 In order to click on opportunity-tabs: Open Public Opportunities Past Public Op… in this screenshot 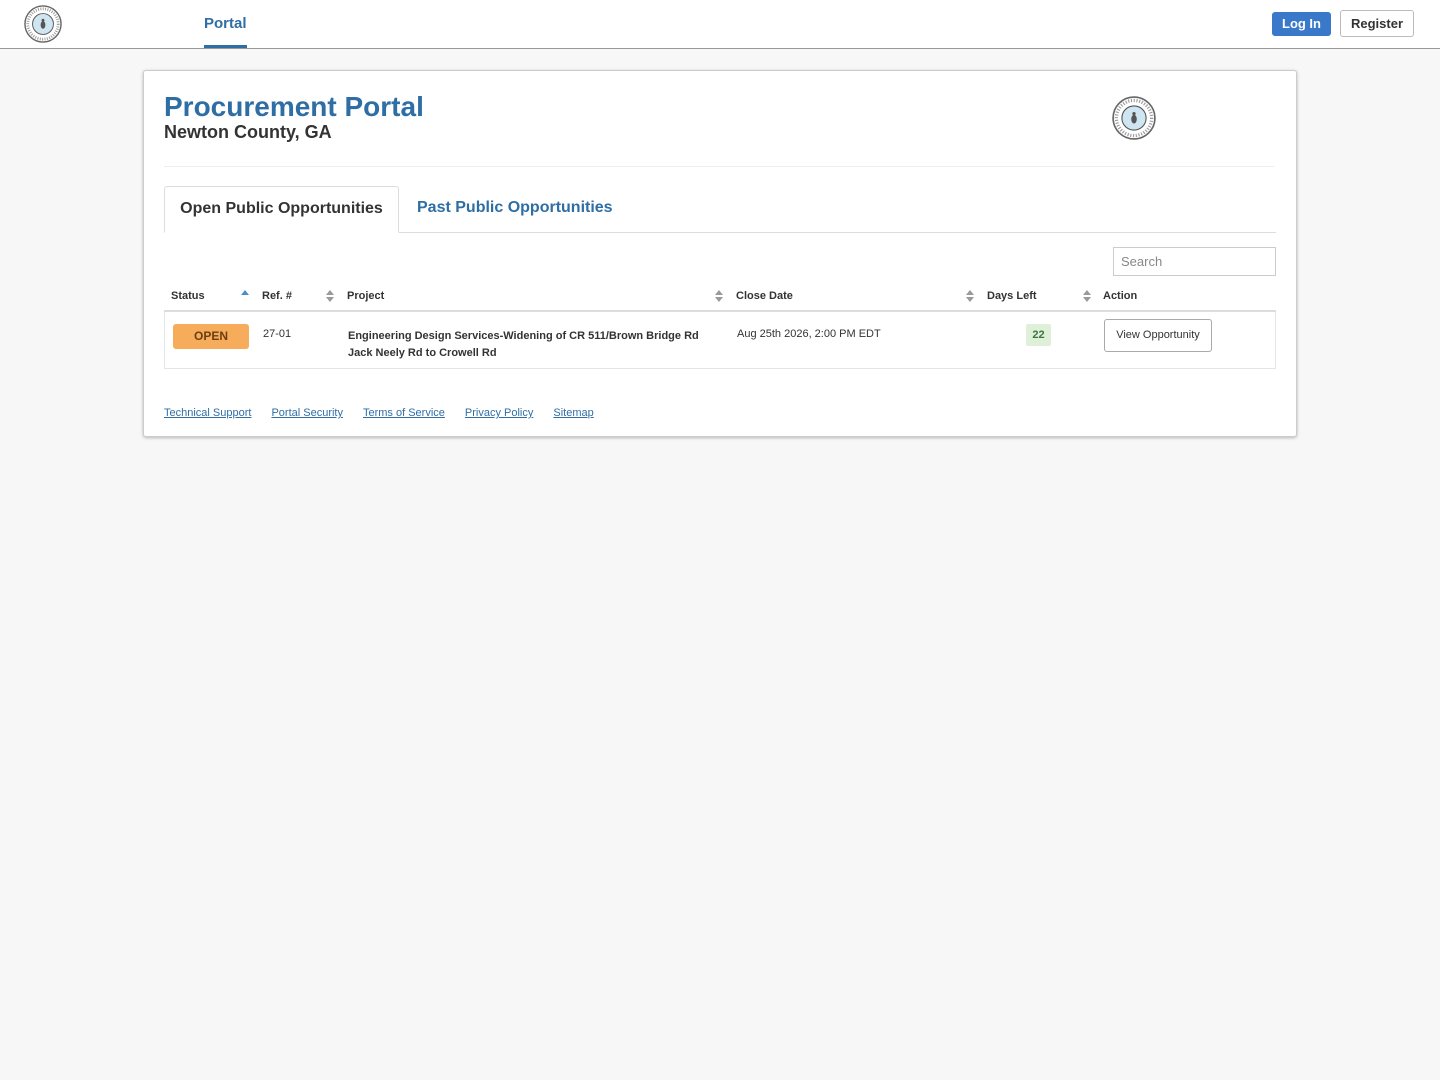, I will do `click(720, 209)`.